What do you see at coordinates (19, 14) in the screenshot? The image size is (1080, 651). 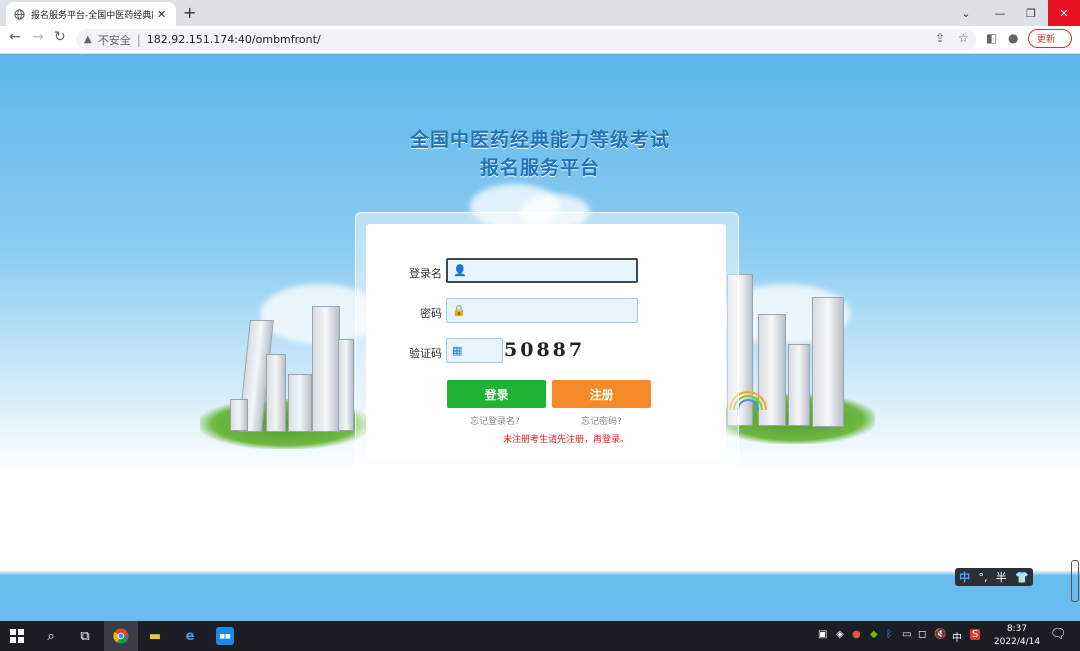 I see `globe-icon` at bounding box center [19, 14].